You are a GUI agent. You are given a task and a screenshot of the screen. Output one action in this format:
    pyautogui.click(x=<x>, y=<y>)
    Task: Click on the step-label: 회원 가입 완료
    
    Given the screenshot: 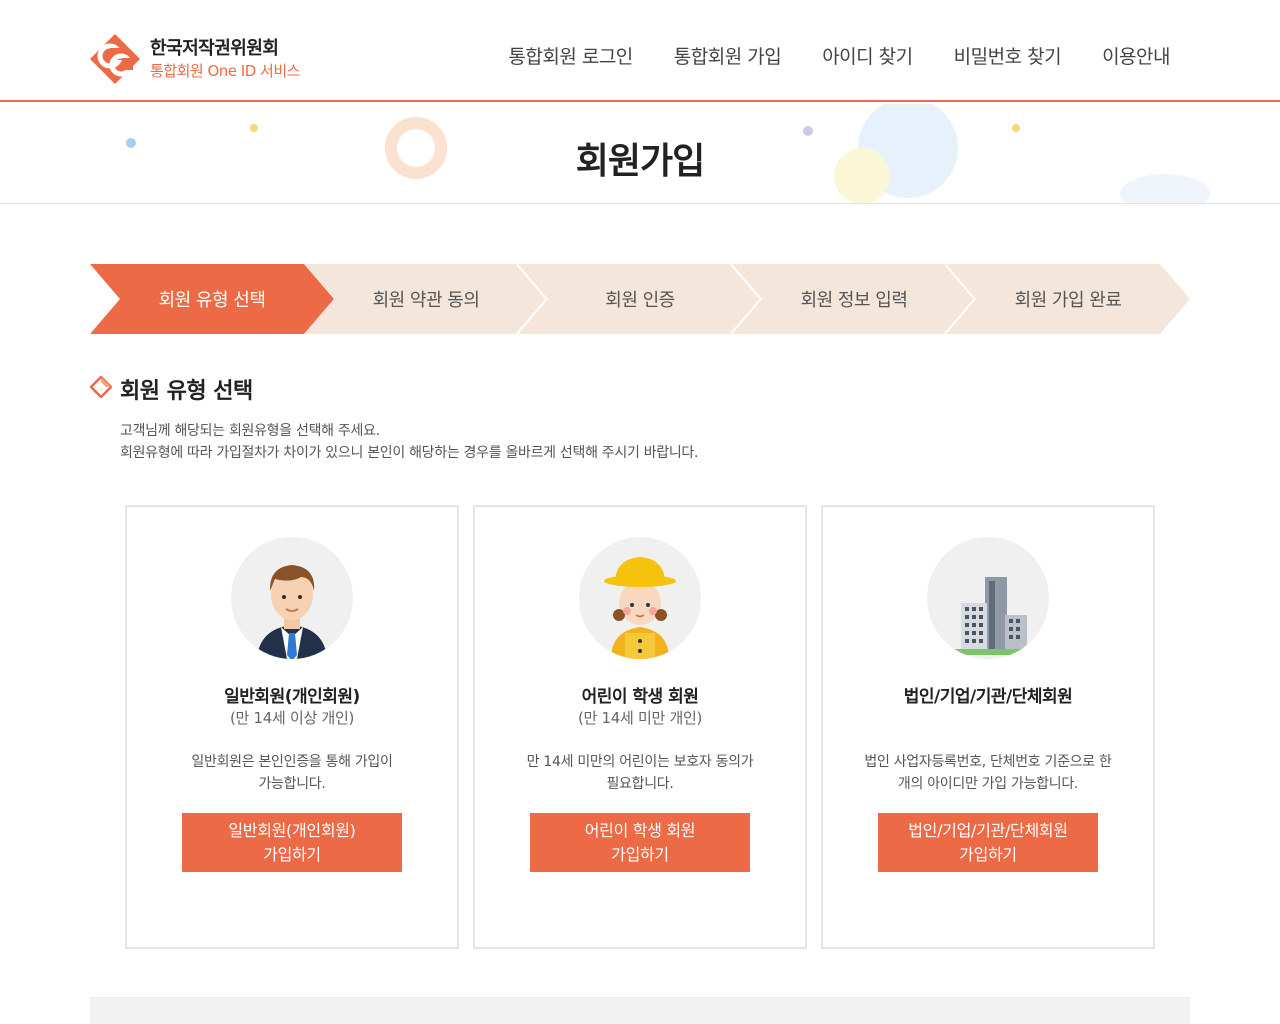 What is the action you would take?
    pyautogui.click(x=1068, y=300)
    